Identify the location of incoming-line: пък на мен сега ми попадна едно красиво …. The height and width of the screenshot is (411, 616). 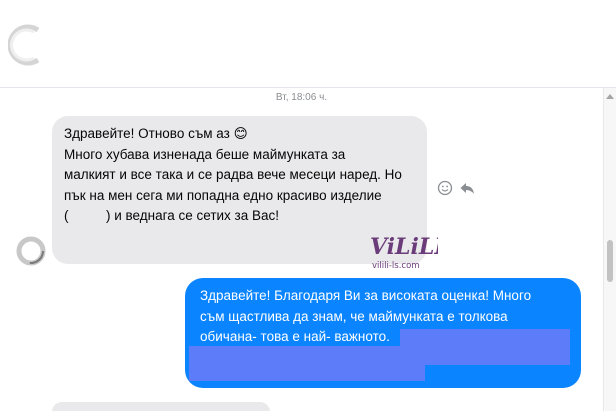
(223, 195).